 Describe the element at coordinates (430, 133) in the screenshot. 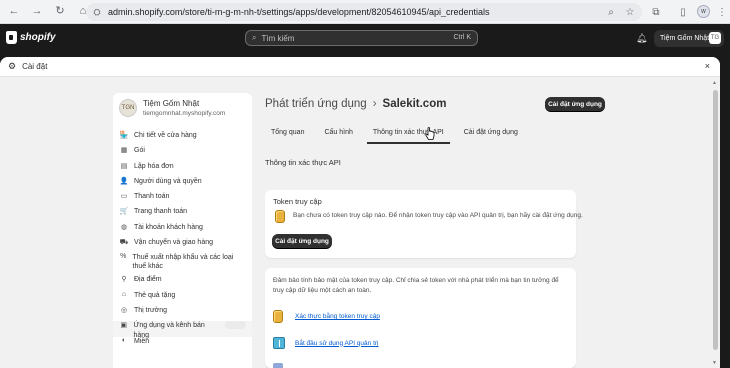

I see `hand-cursor-icon` at that location.